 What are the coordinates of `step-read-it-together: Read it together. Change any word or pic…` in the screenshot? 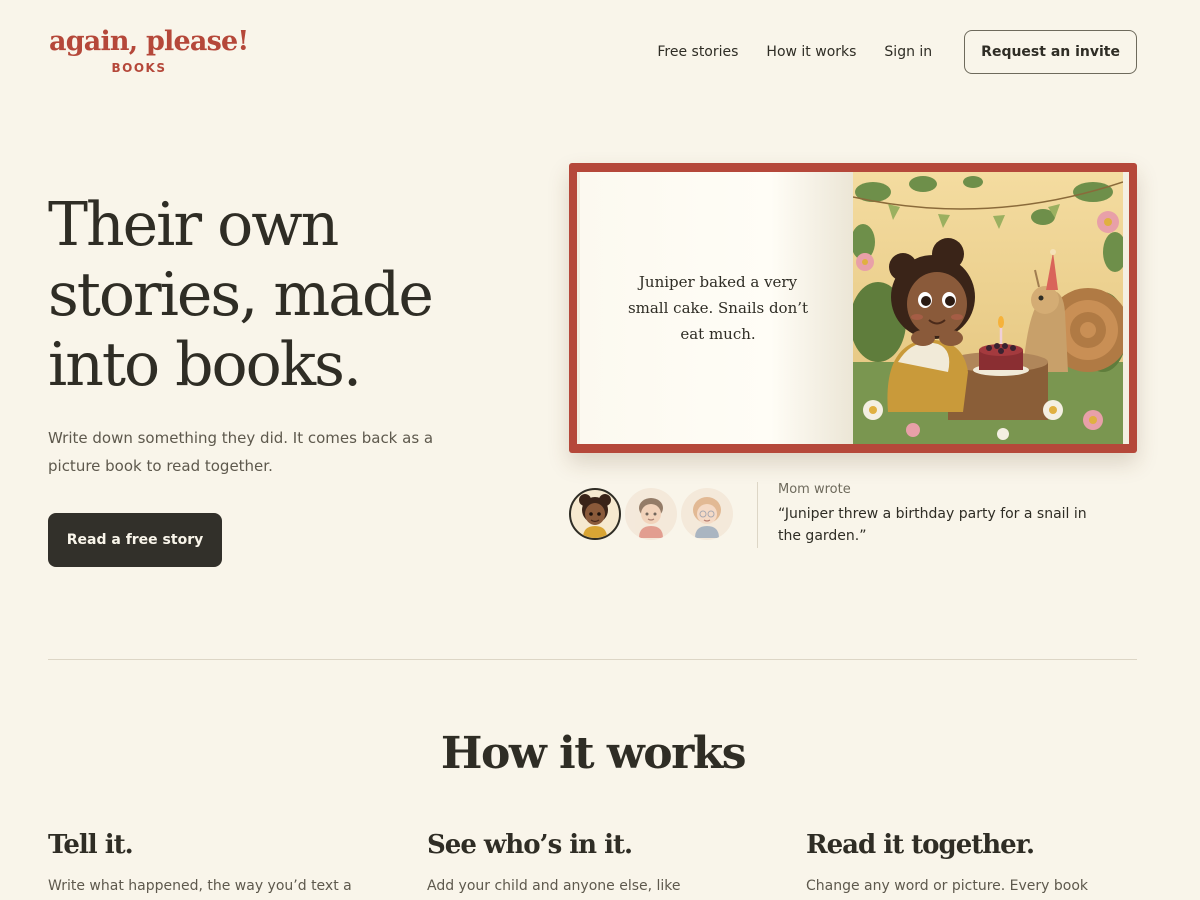 It's located at (976, 863).